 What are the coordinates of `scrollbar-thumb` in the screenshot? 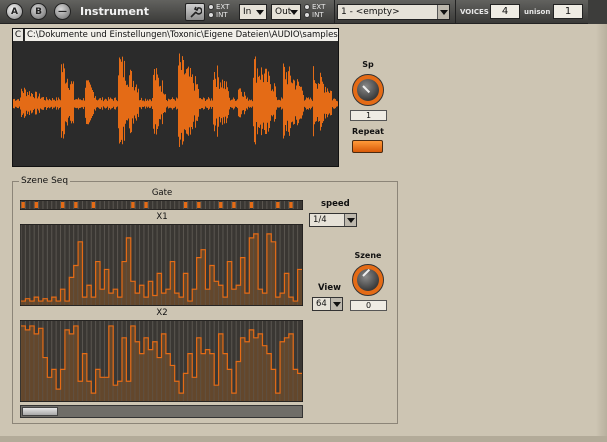 It's located at (40, 411).